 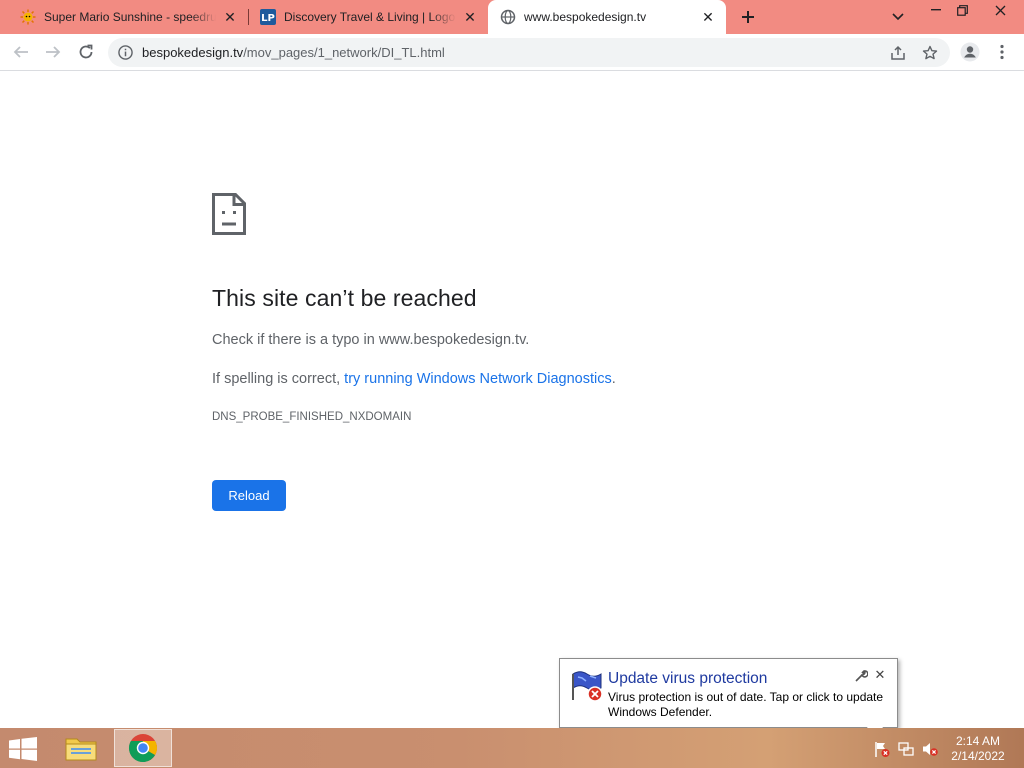 I want to click on tab-super-mario: Super Mario Sunshine - speedrun ✕, so click(x=128, y=17).